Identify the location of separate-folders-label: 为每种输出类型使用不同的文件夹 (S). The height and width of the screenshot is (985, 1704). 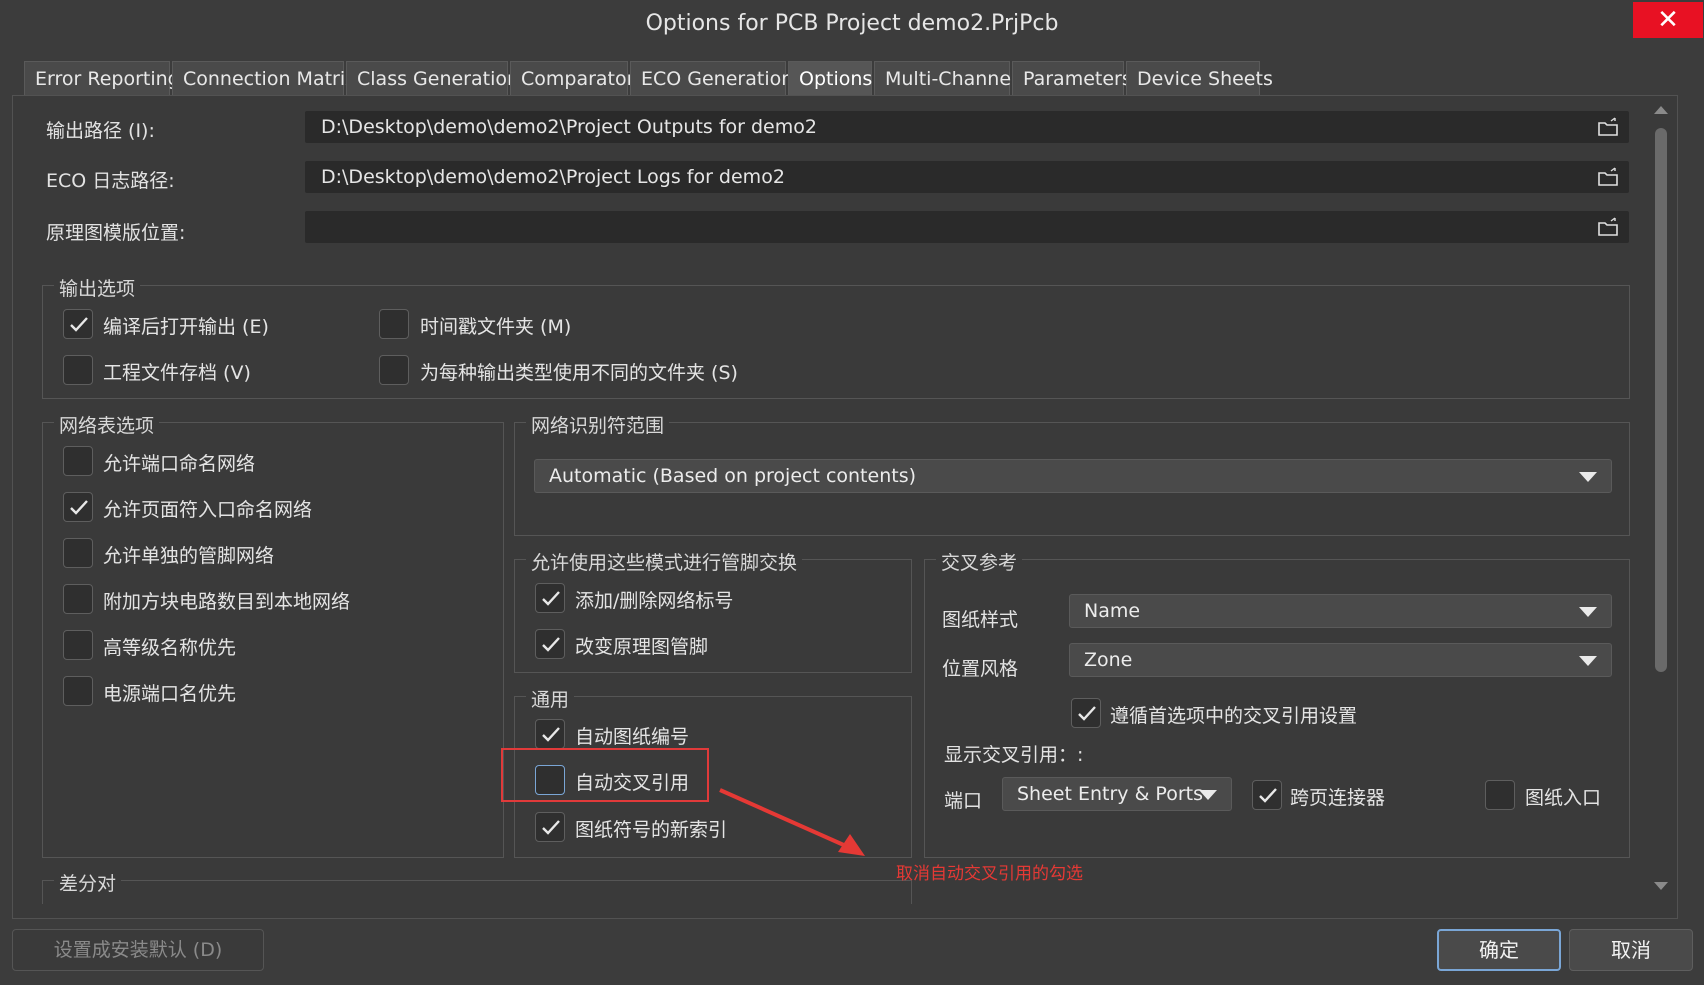
(579, 373).